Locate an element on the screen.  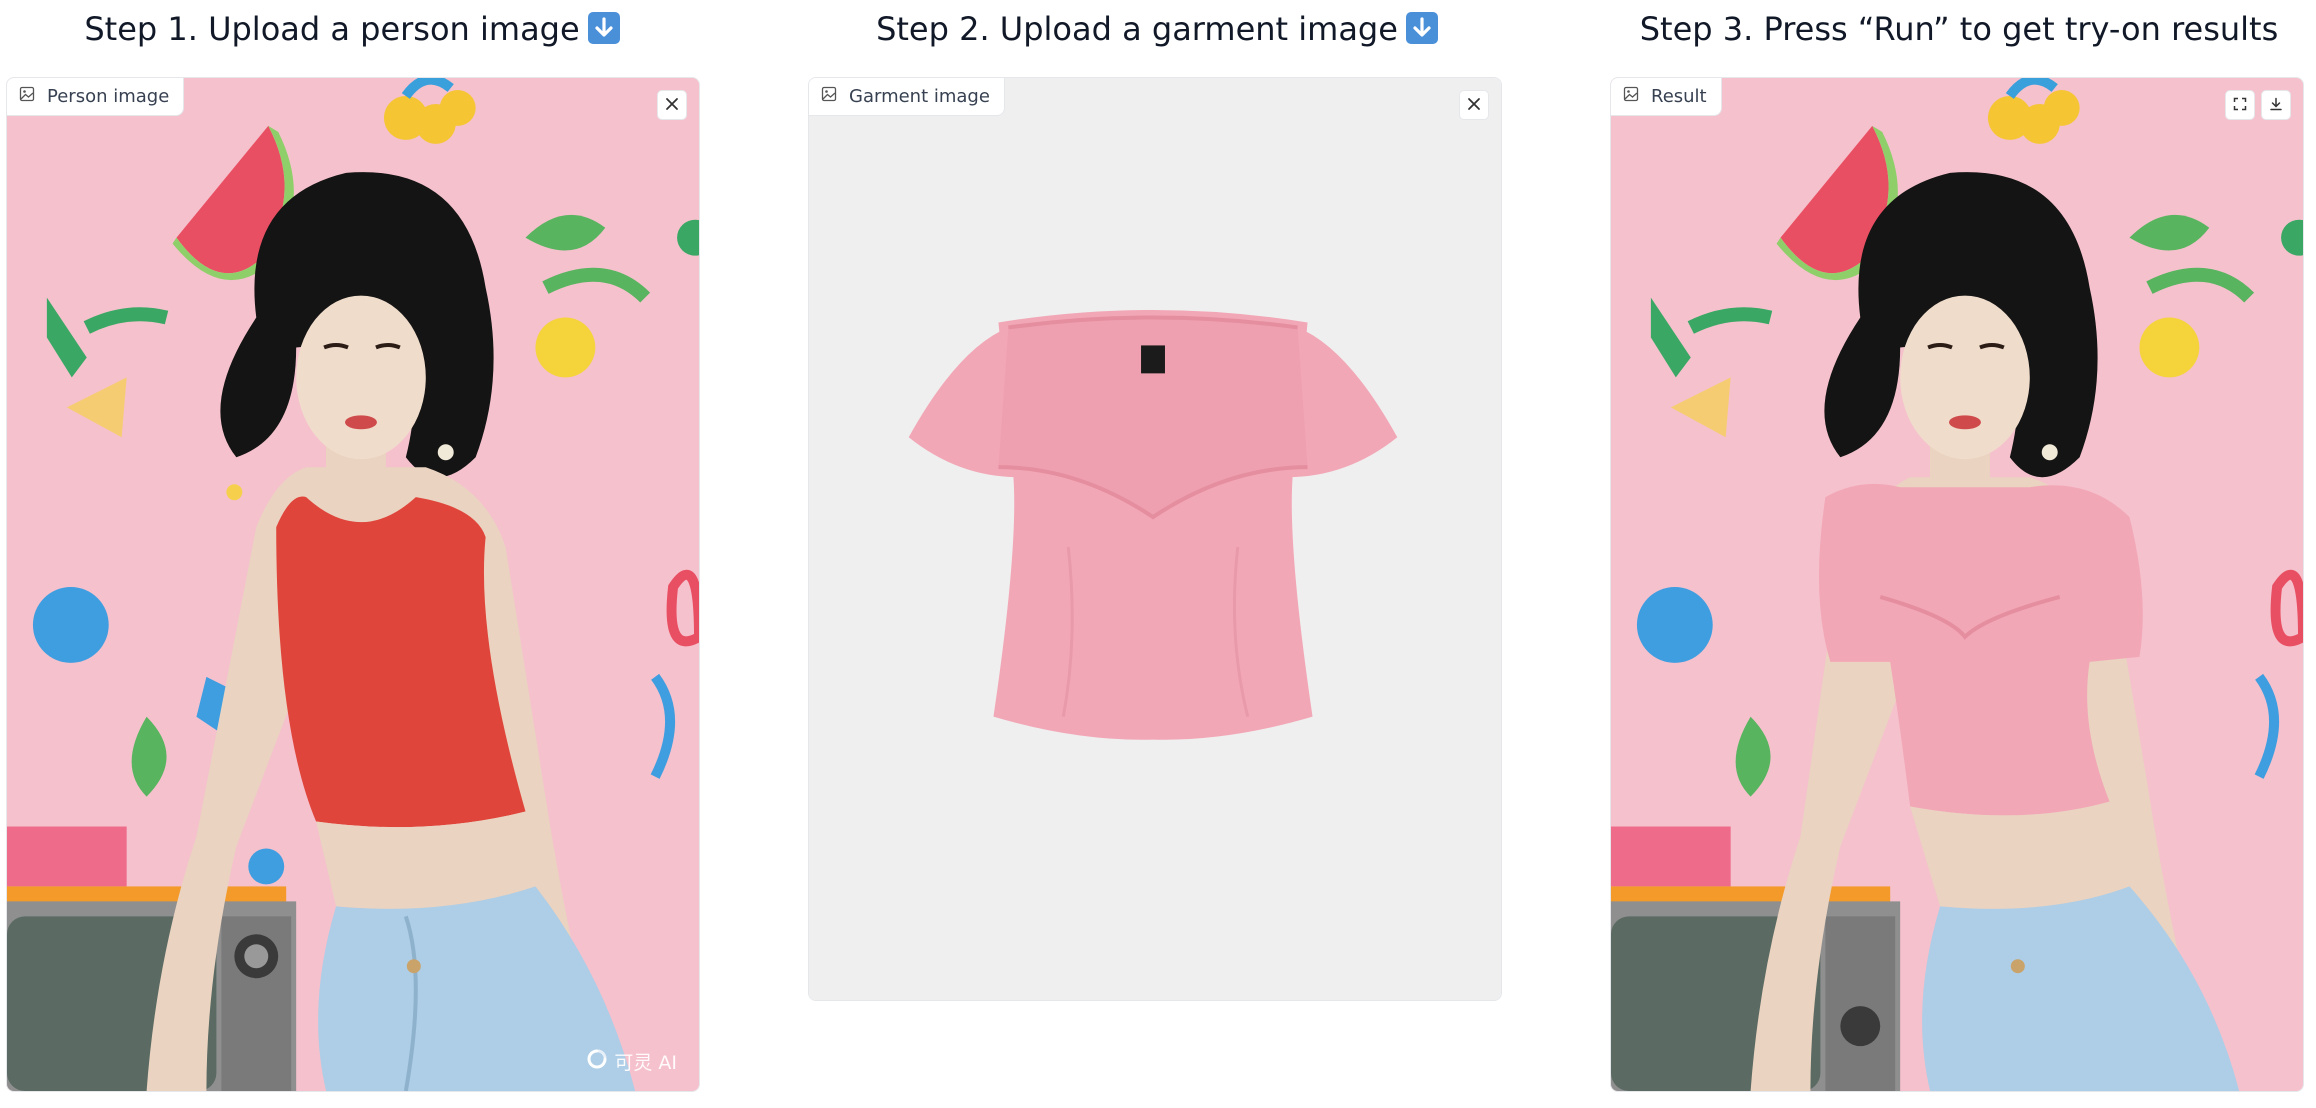
step1-title-text: Step 1. Upload a person image is located at coordinates (332, 29).